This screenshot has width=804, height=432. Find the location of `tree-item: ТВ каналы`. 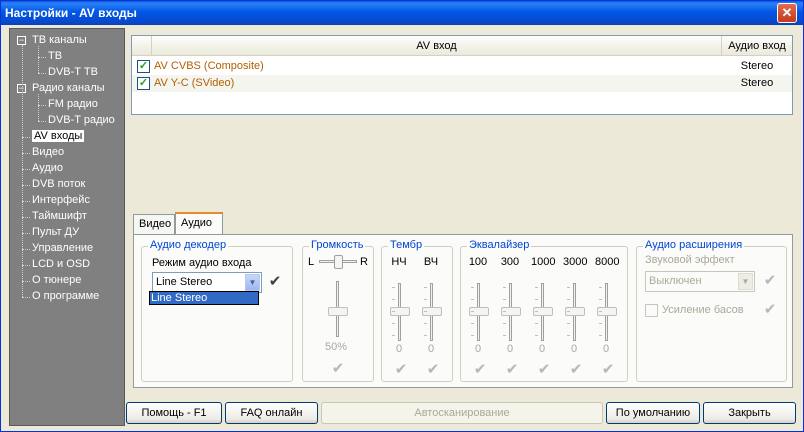

tree-item: ТВ каналы is located at coordinates (59, 40).